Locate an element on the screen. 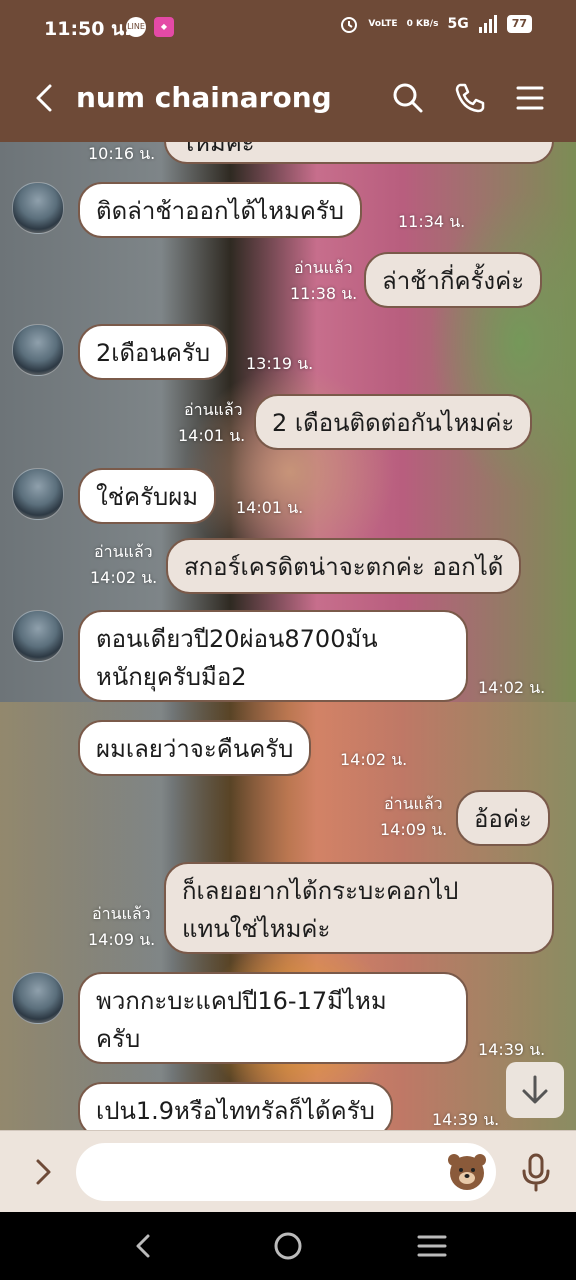 Image resolution: width=576 pixels, height=1280 pixels. arrow-down-icon is located at coordinates (535, 1089).